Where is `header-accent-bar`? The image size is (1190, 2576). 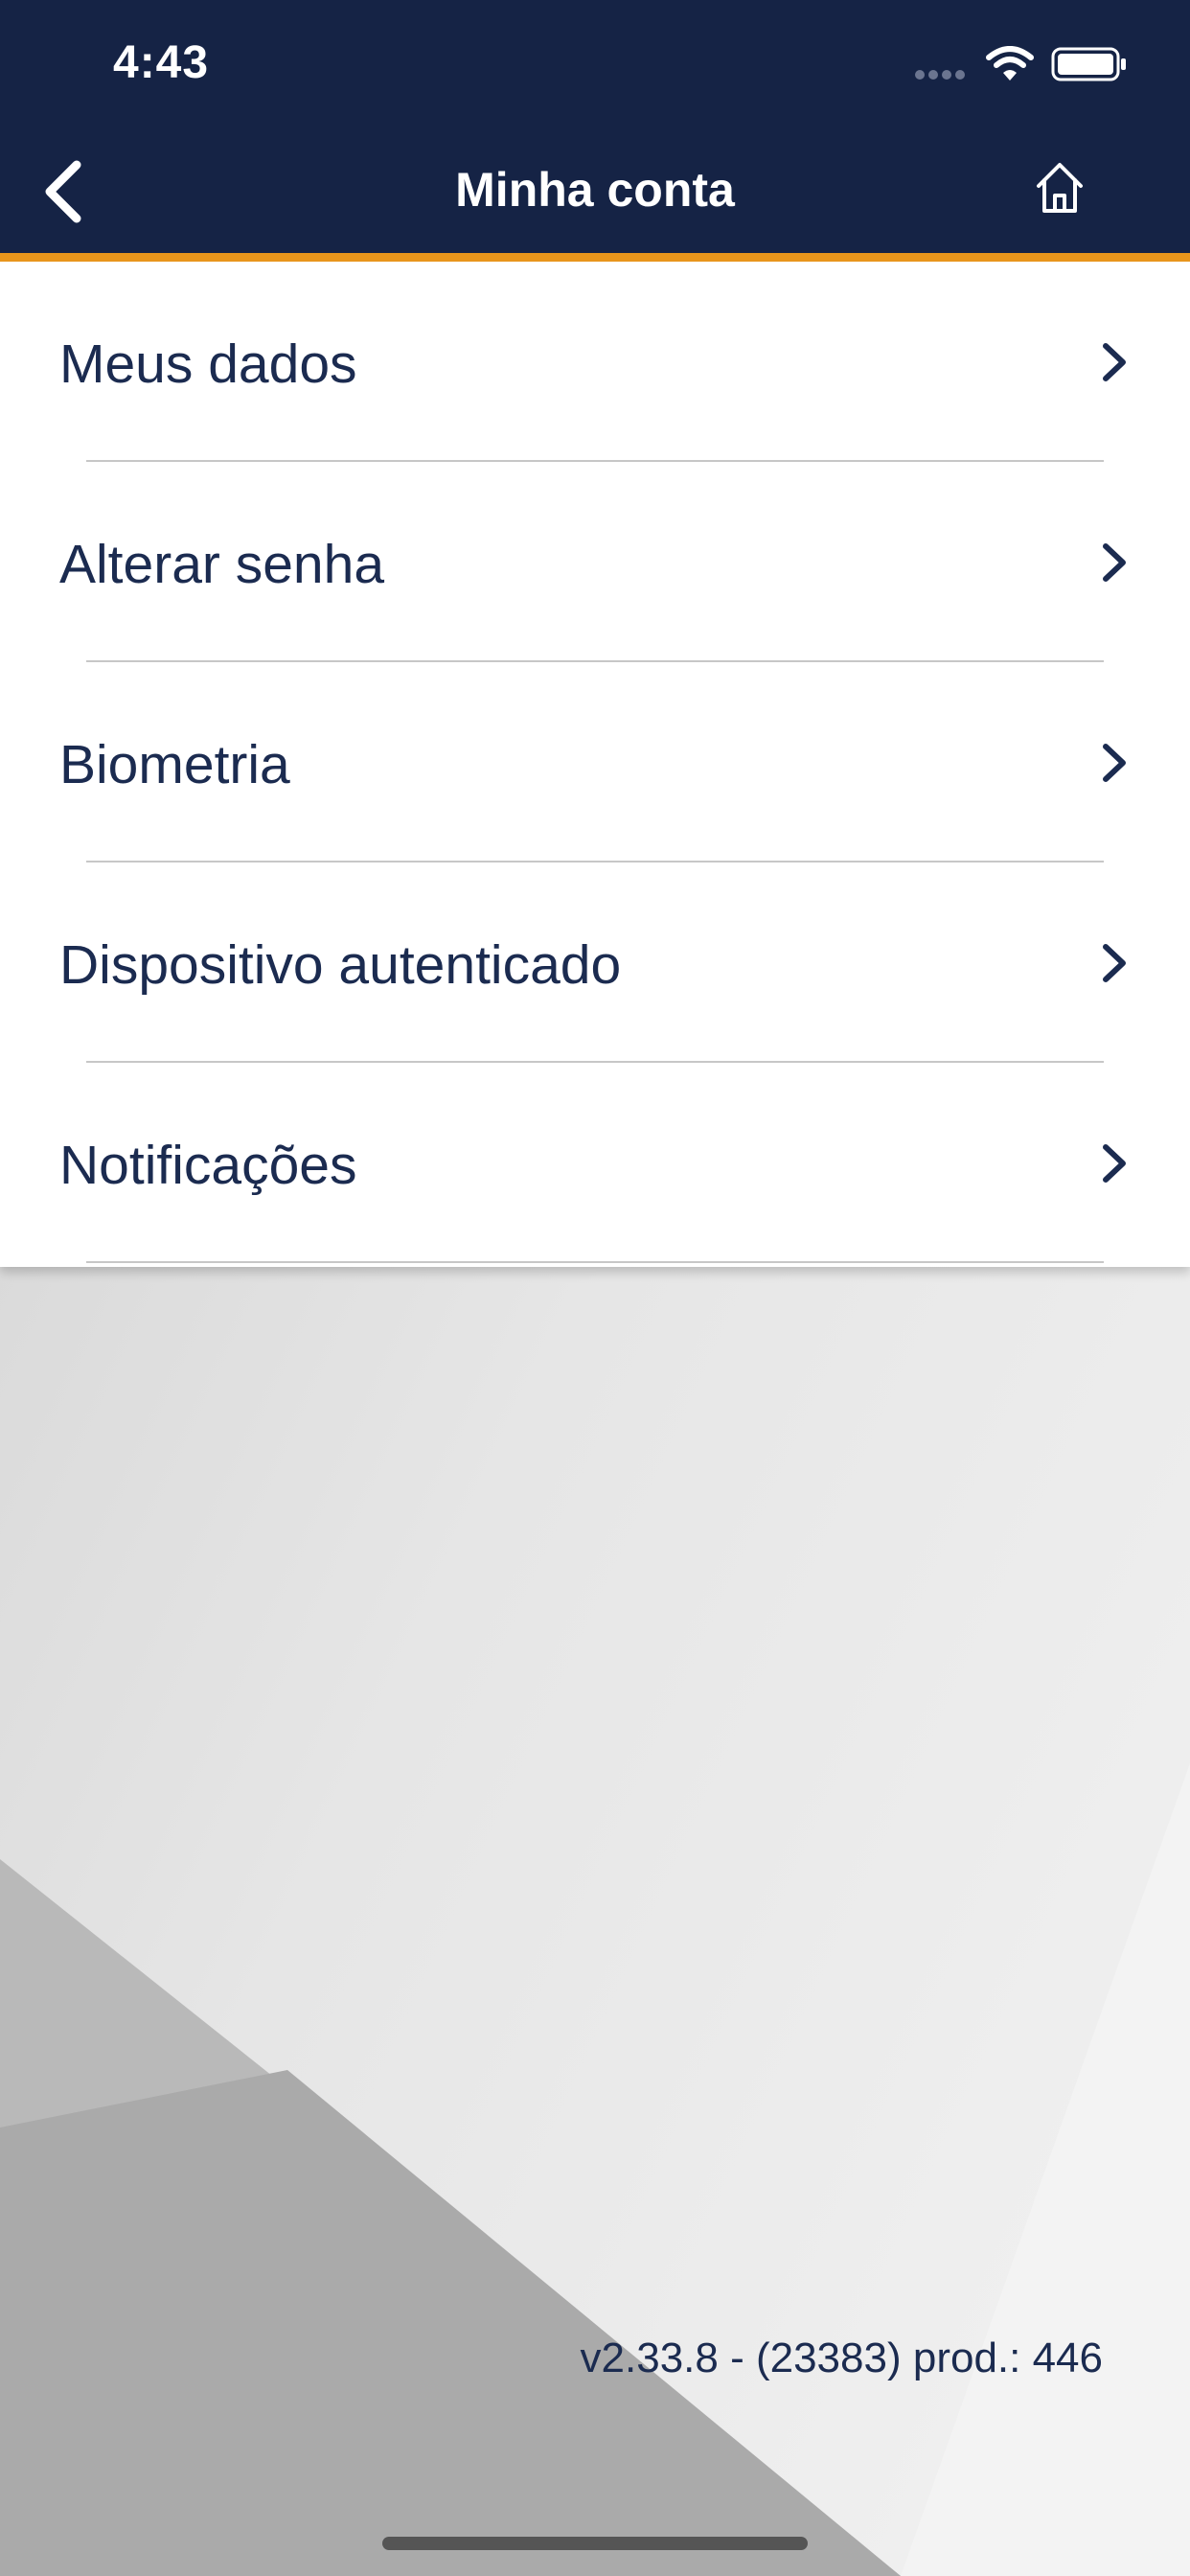
header-accent-bar is located at coordinates (595, 257).